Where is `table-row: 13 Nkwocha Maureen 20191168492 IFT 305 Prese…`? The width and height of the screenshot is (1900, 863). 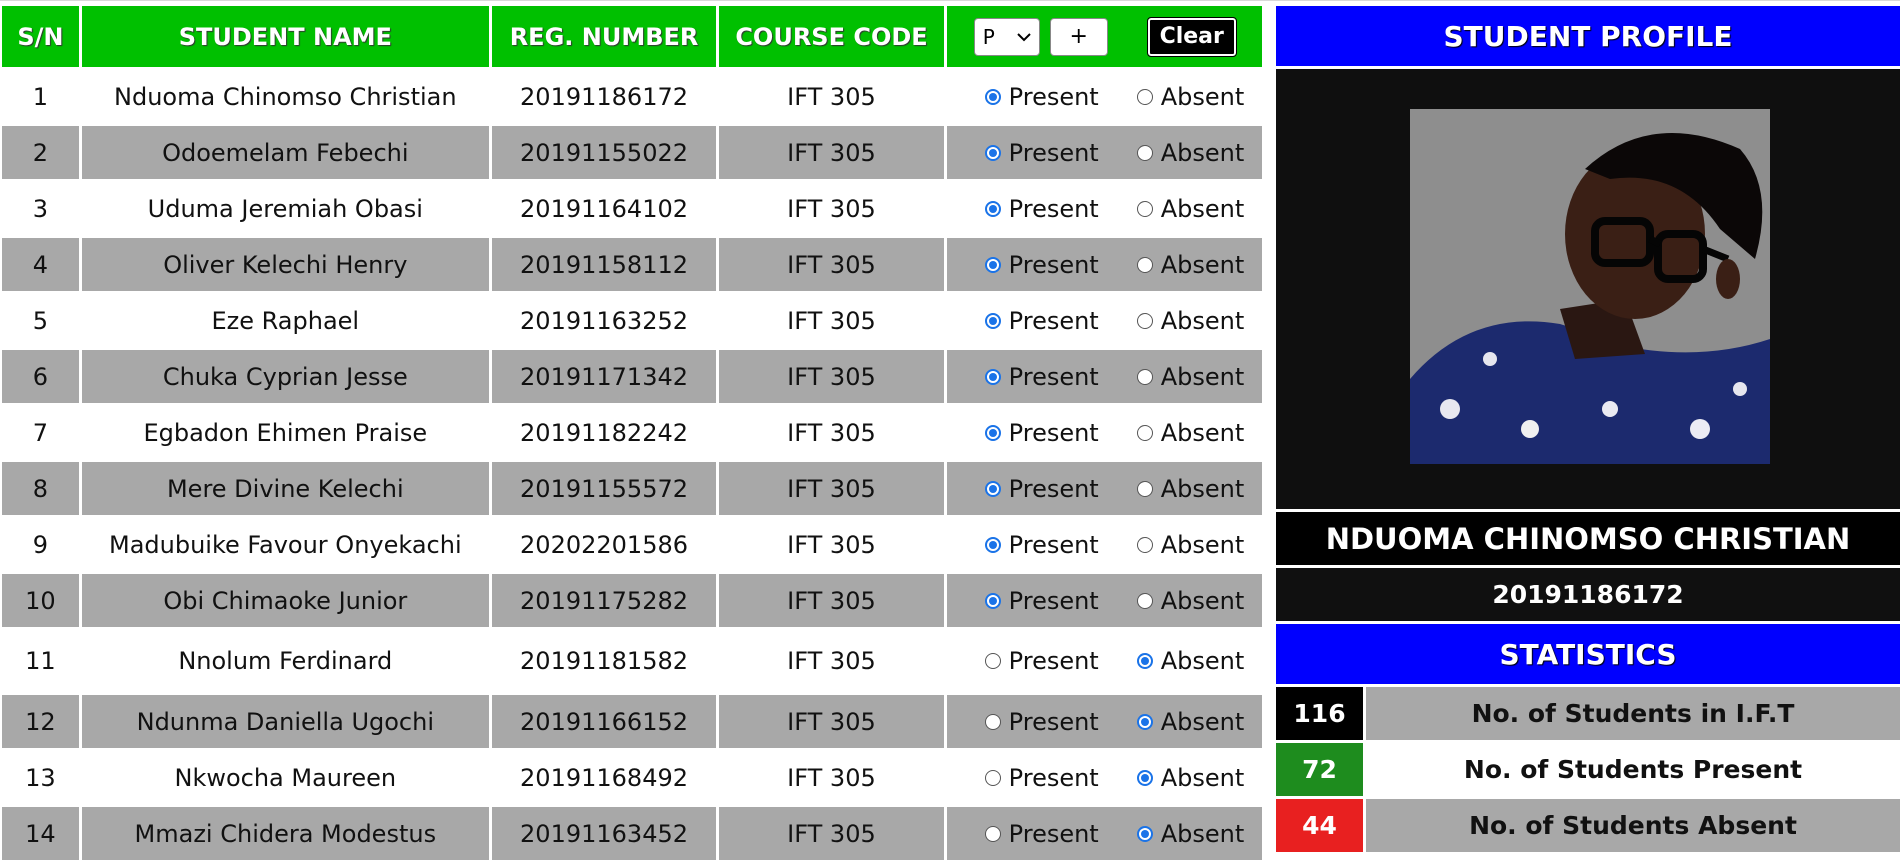
table-row: 13 Nkwocha Maureen 20191168492 IFT 305 Prese… is located at coordinates (632, 777).